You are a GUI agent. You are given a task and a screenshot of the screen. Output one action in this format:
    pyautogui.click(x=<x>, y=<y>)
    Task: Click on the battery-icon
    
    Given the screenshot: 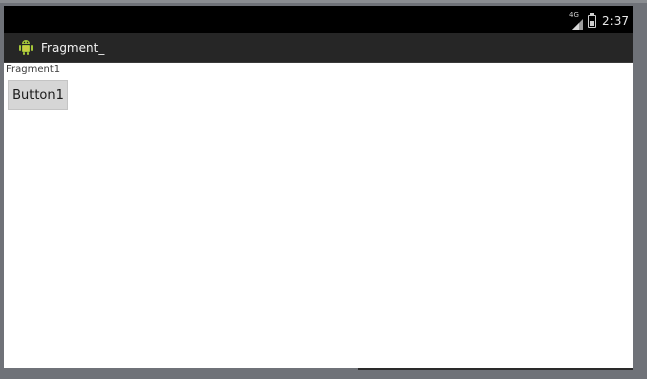 What is the action you would take?
    pyautogui.click(x=592, y=20)
    